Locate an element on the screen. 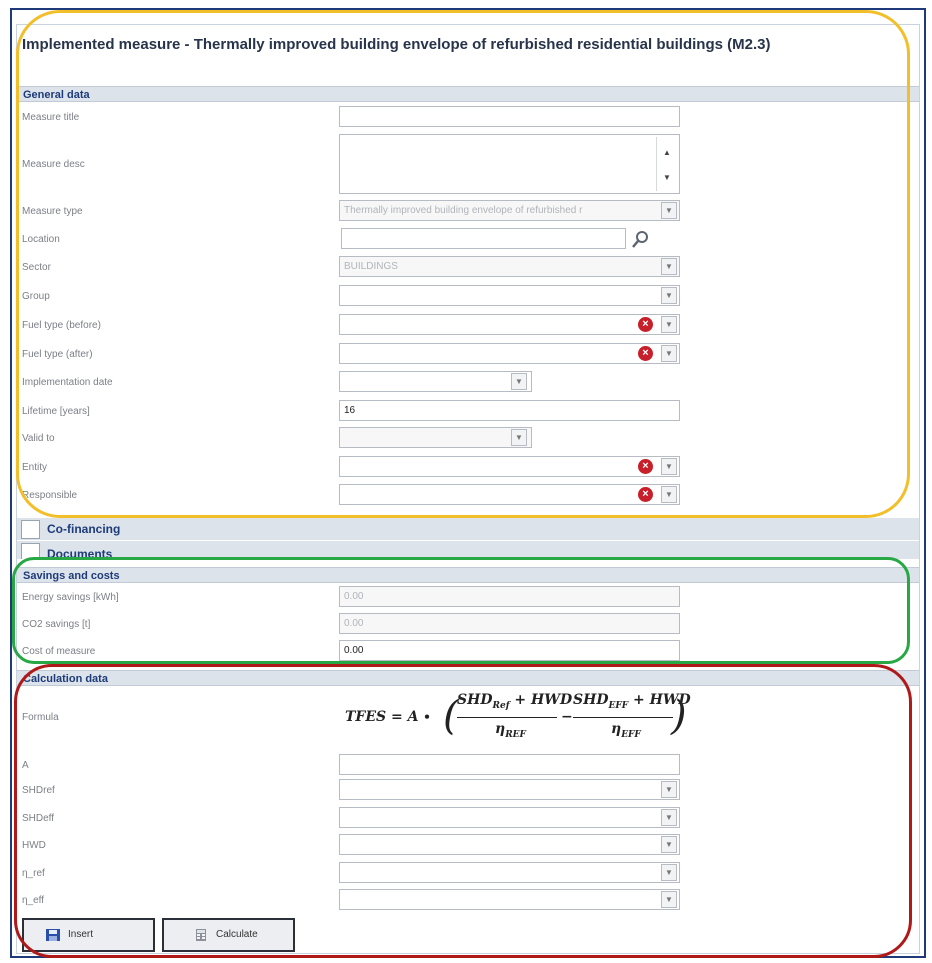  nref-label: η_ref is located at coordinates (33, 873).